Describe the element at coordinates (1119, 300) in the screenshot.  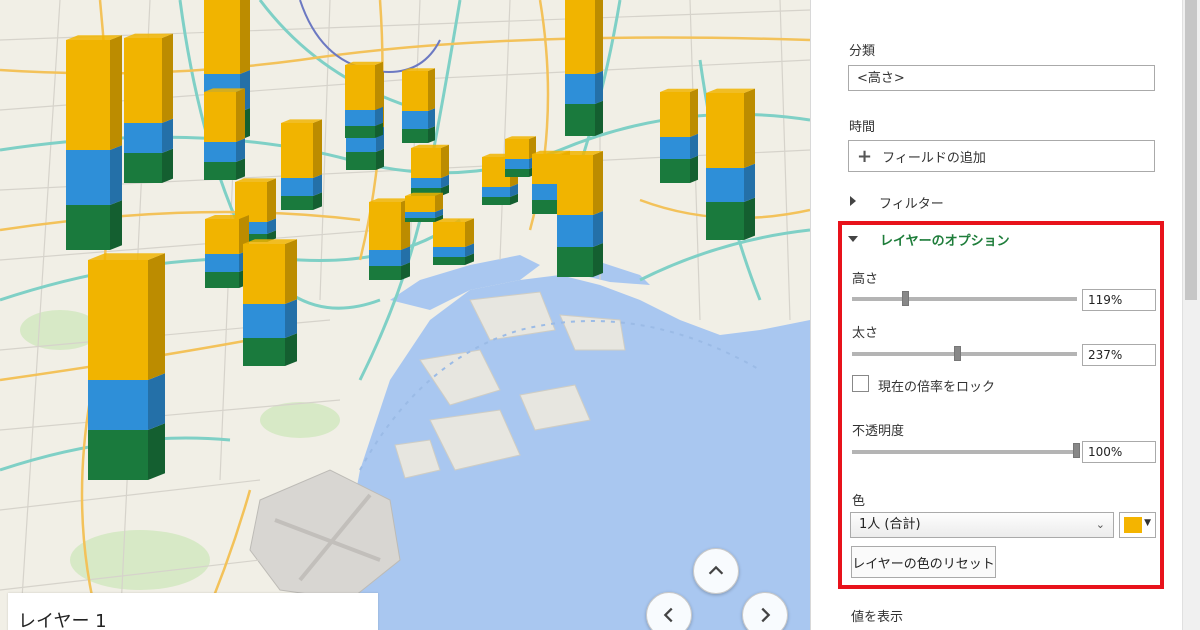
I see `height-value-input: 119%` at that location.